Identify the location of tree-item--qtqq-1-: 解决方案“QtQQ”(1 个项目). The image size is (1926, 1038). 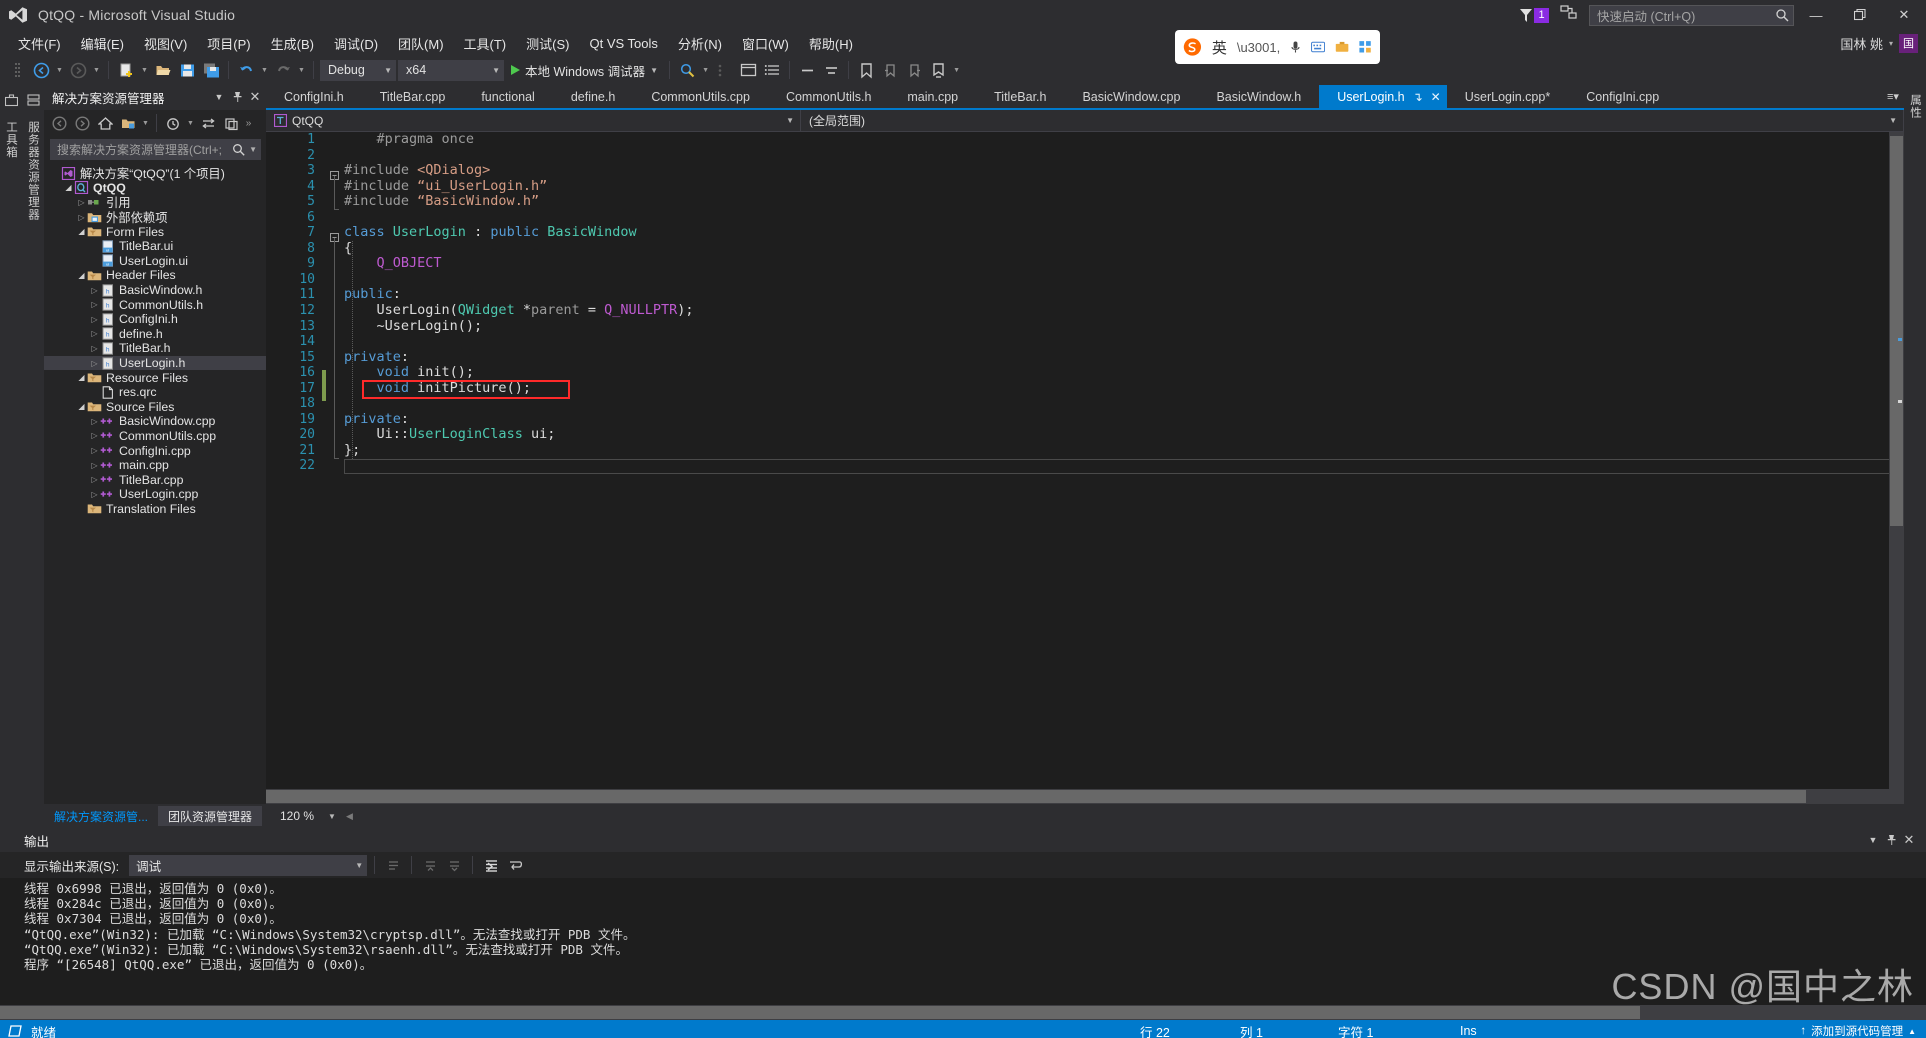
(155, 173).